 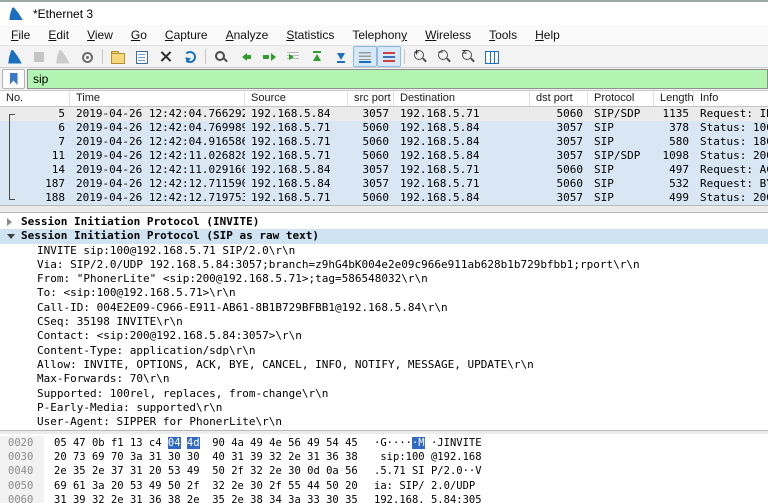 I want to click on menu-edit: Edit, so click(x=58, y=35).